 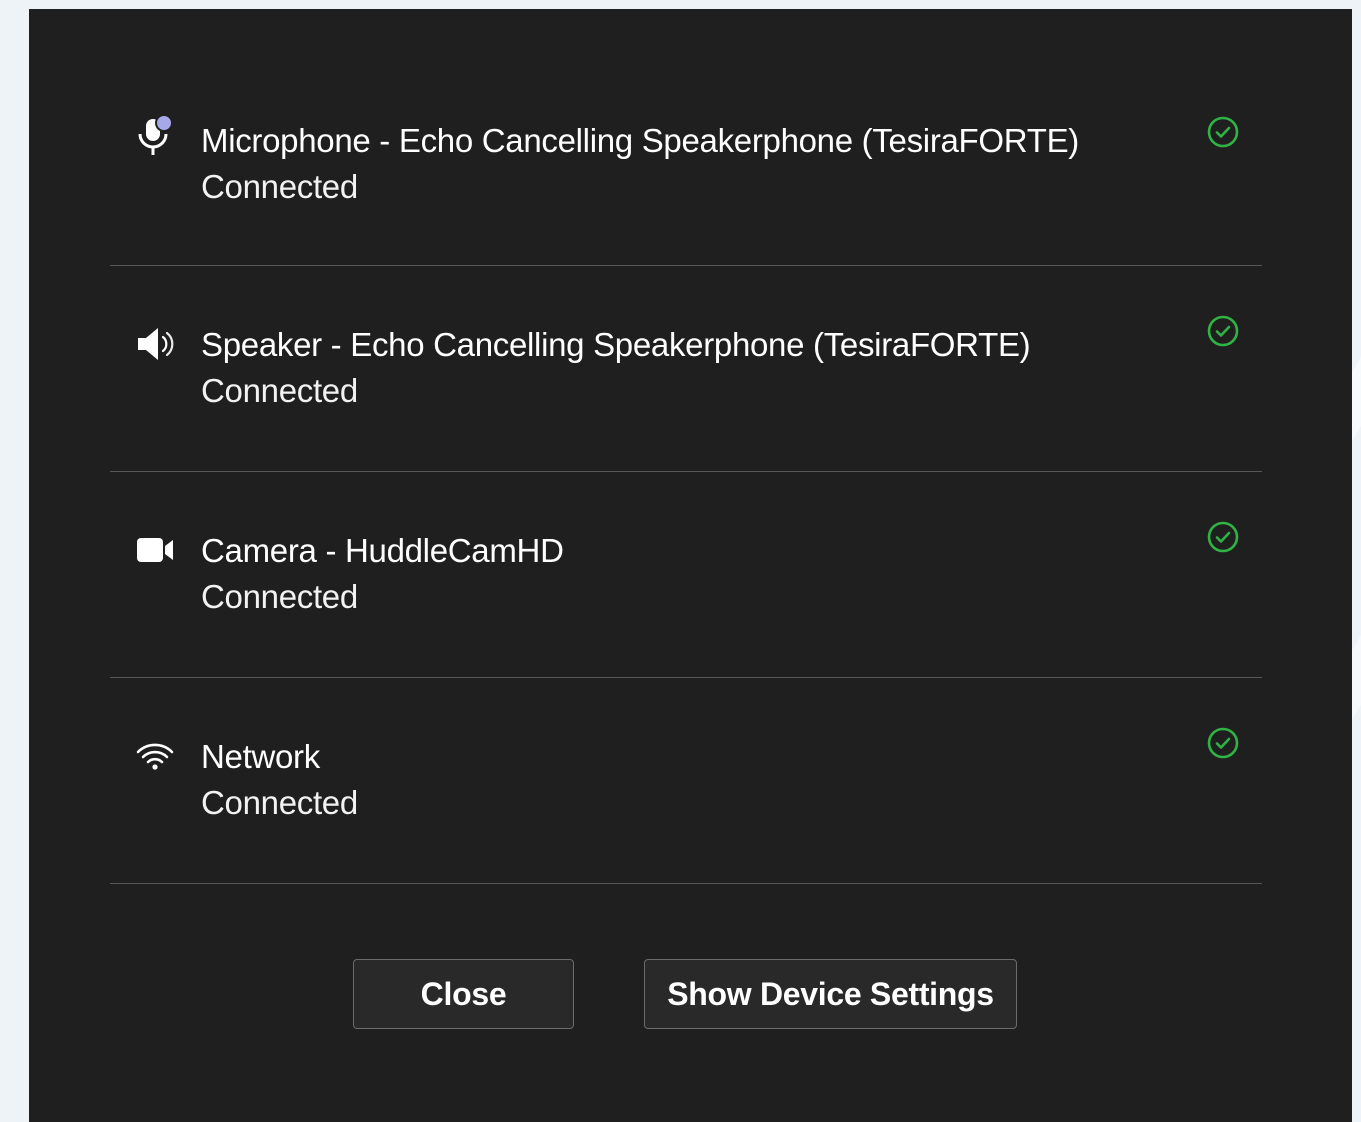 What do you see at coordinates (155, 135) in the screenshot?
I see `microphone-icon` at bounding box center [155, 135].